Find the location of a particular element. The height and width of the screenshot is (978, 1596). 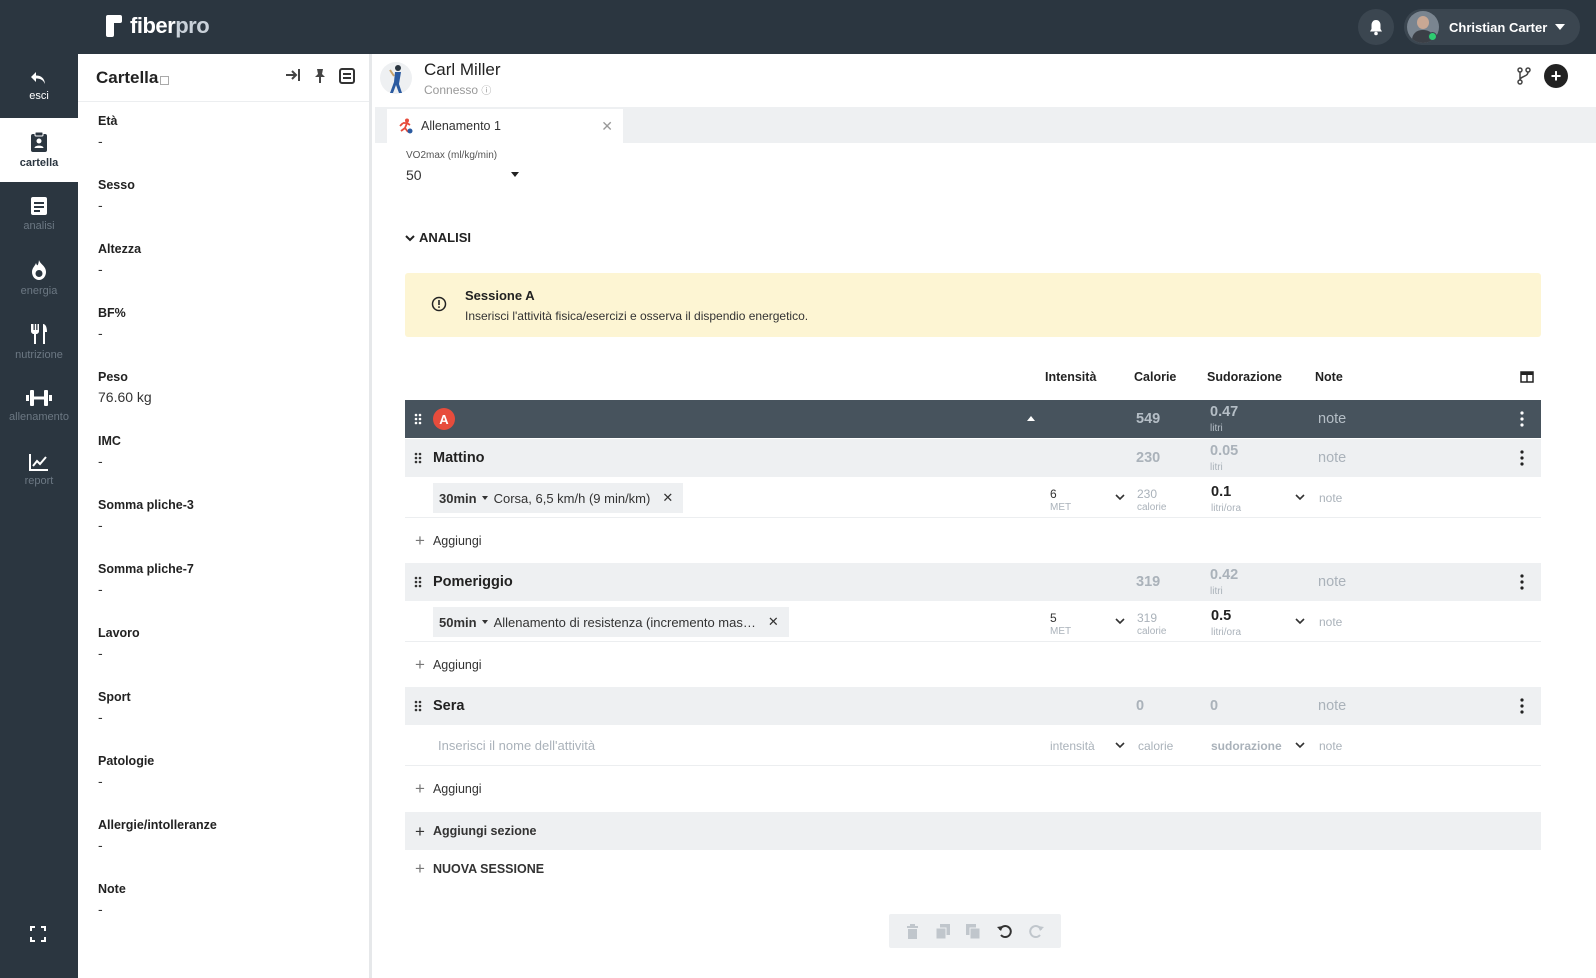

calories-input: calorie is located at coordinates (1155, 746).